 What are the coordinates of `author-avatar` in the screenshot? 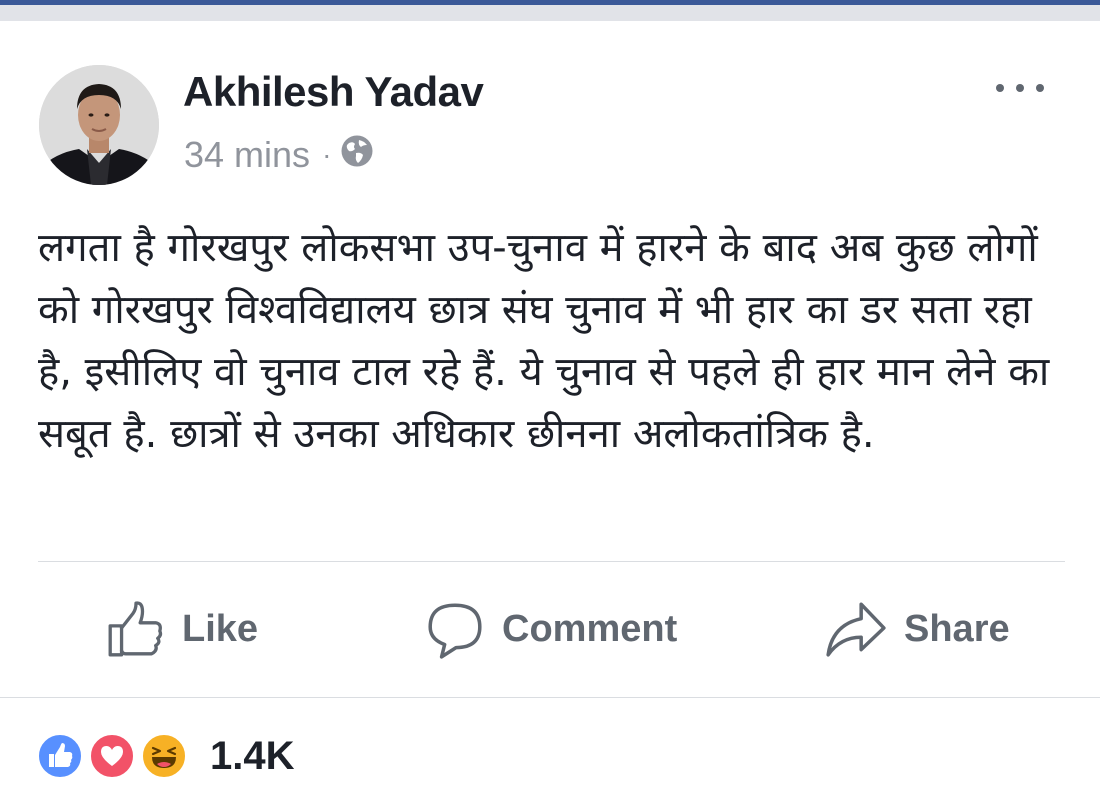 It's located at (99, 125).